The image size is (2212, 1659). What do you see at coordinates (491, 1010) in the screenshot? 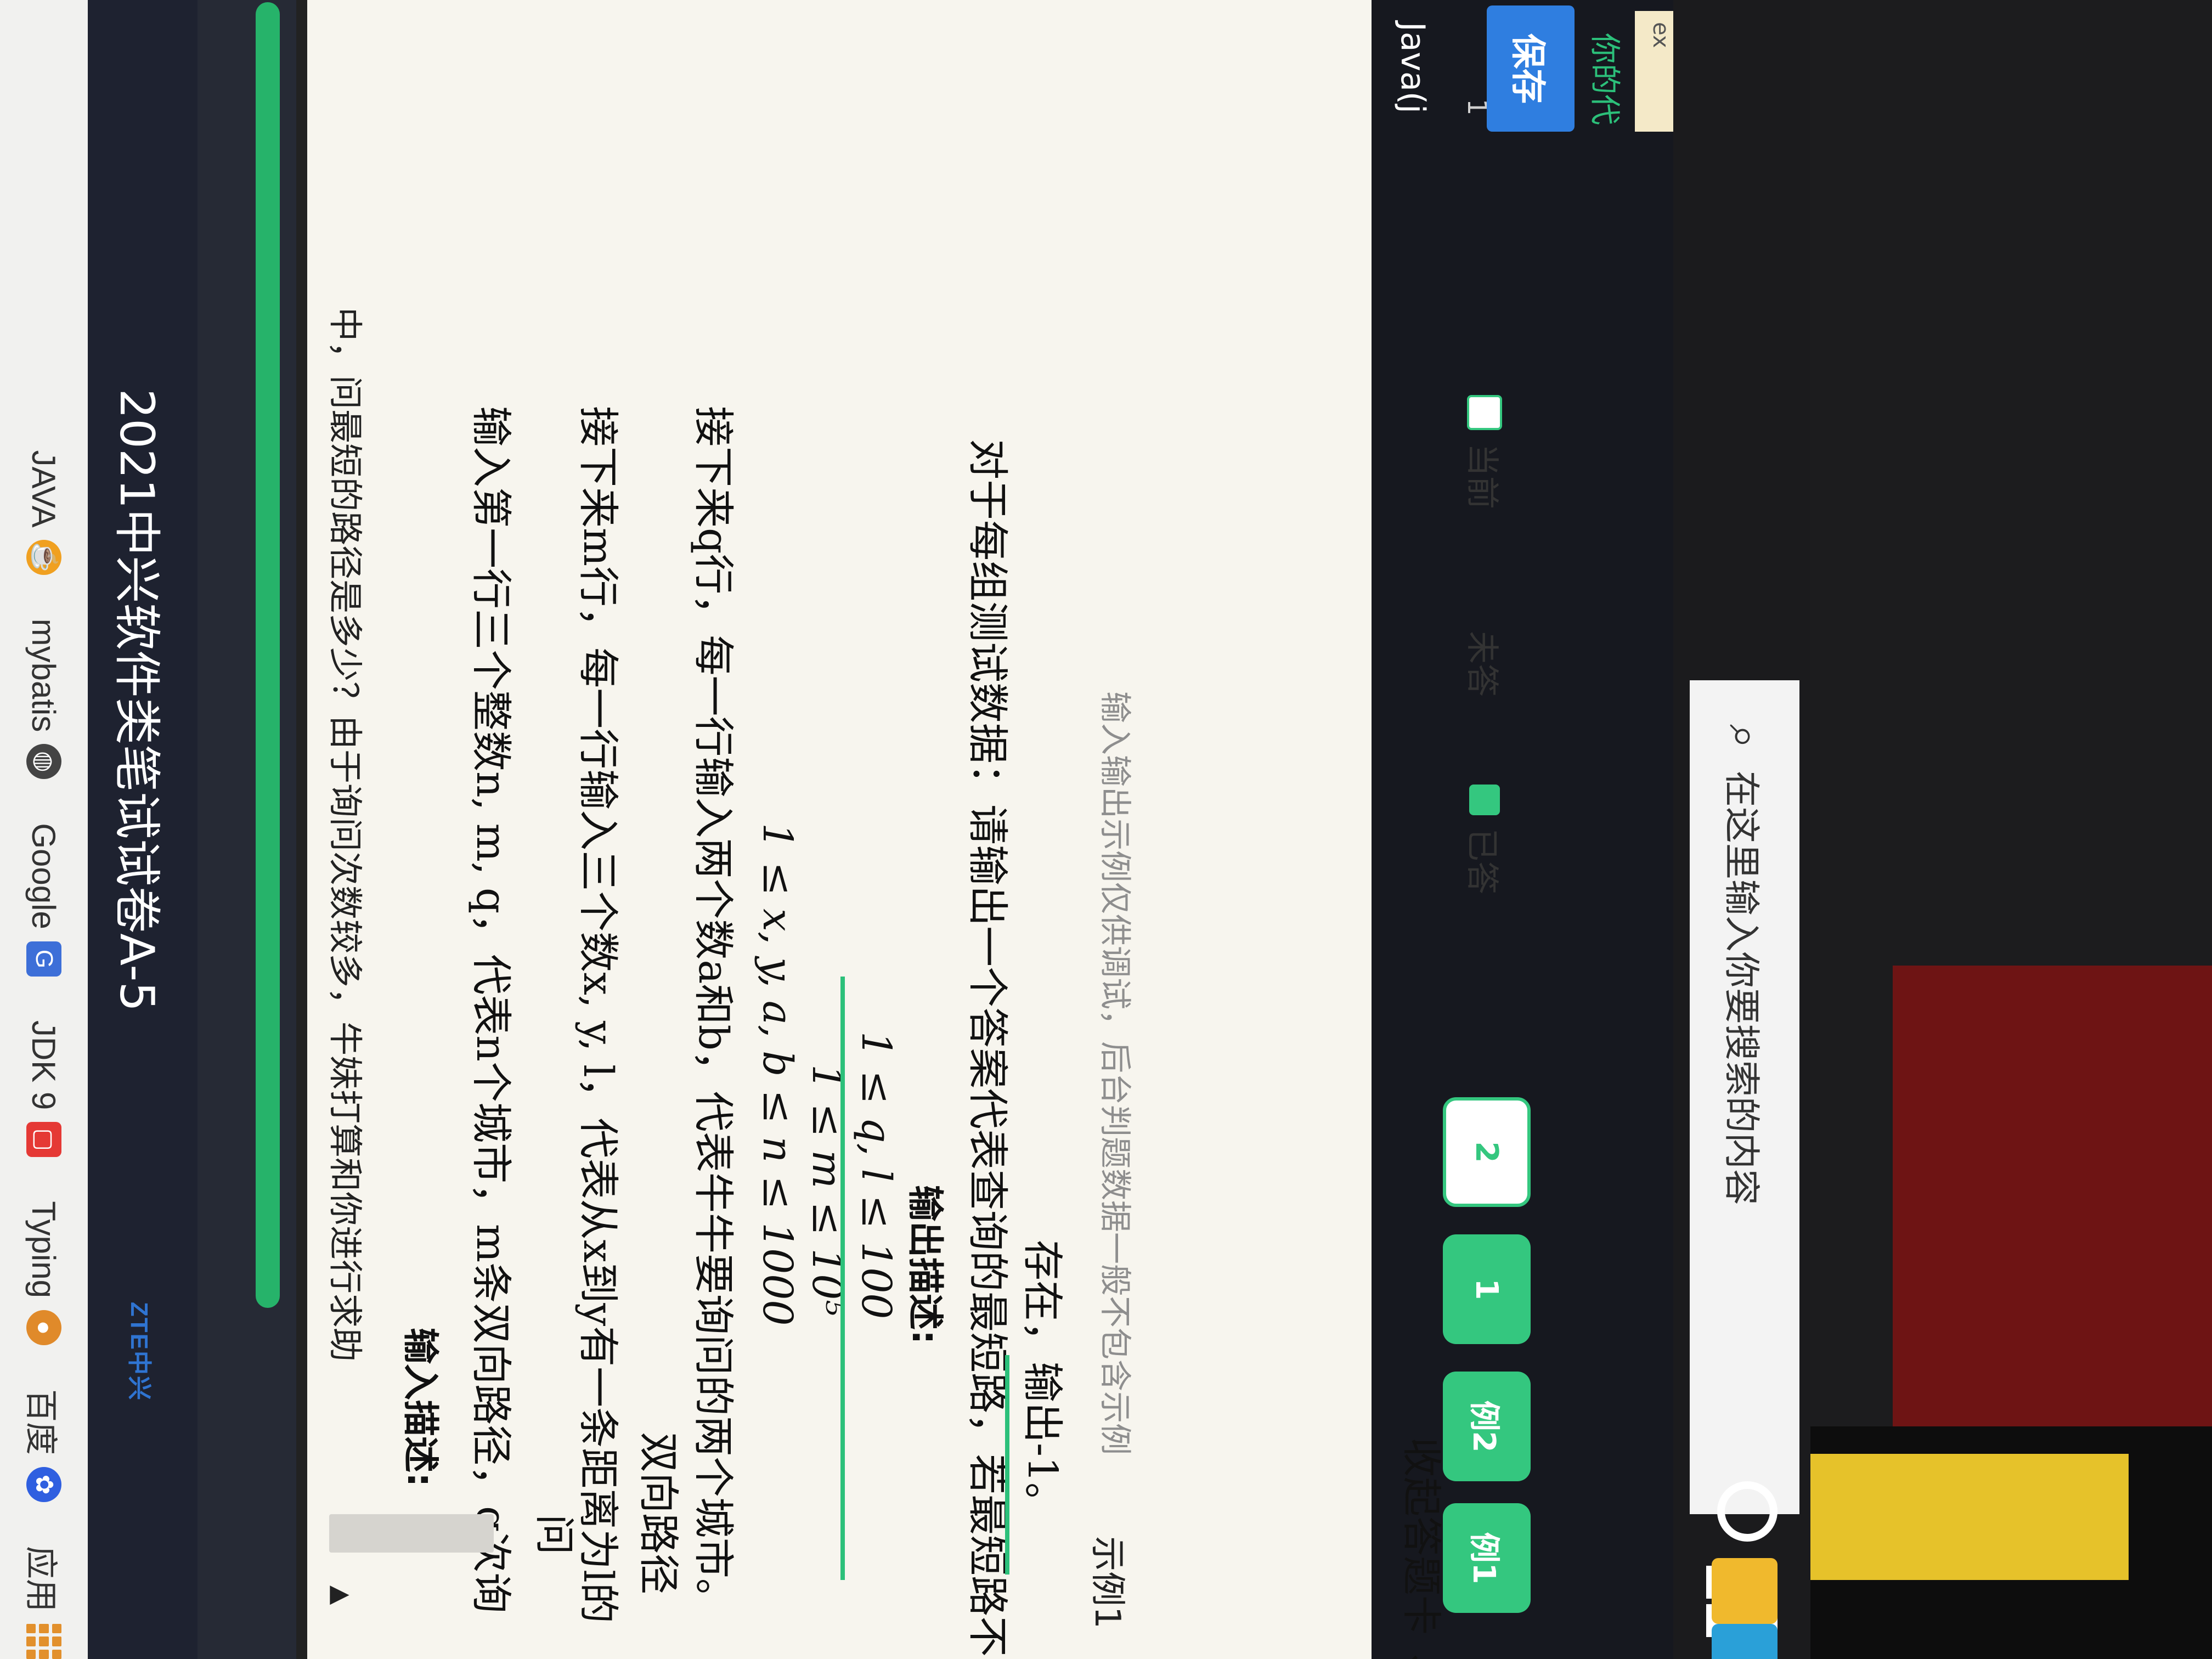
I see `input-line-1: 输入第一行三个整数n, m, q，代表n个城市，m条双向路径，q次询` at bounding box center [491, 1010].